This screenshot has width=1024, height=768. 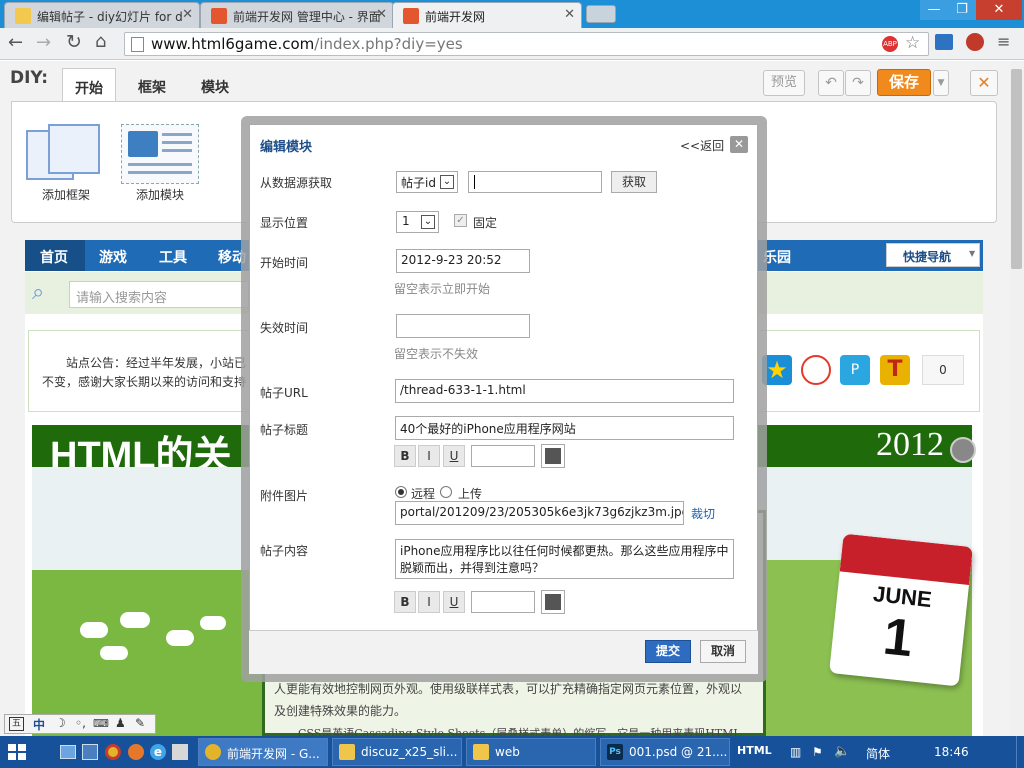 I want to click on upload-radio, so click(x=446, y=492).